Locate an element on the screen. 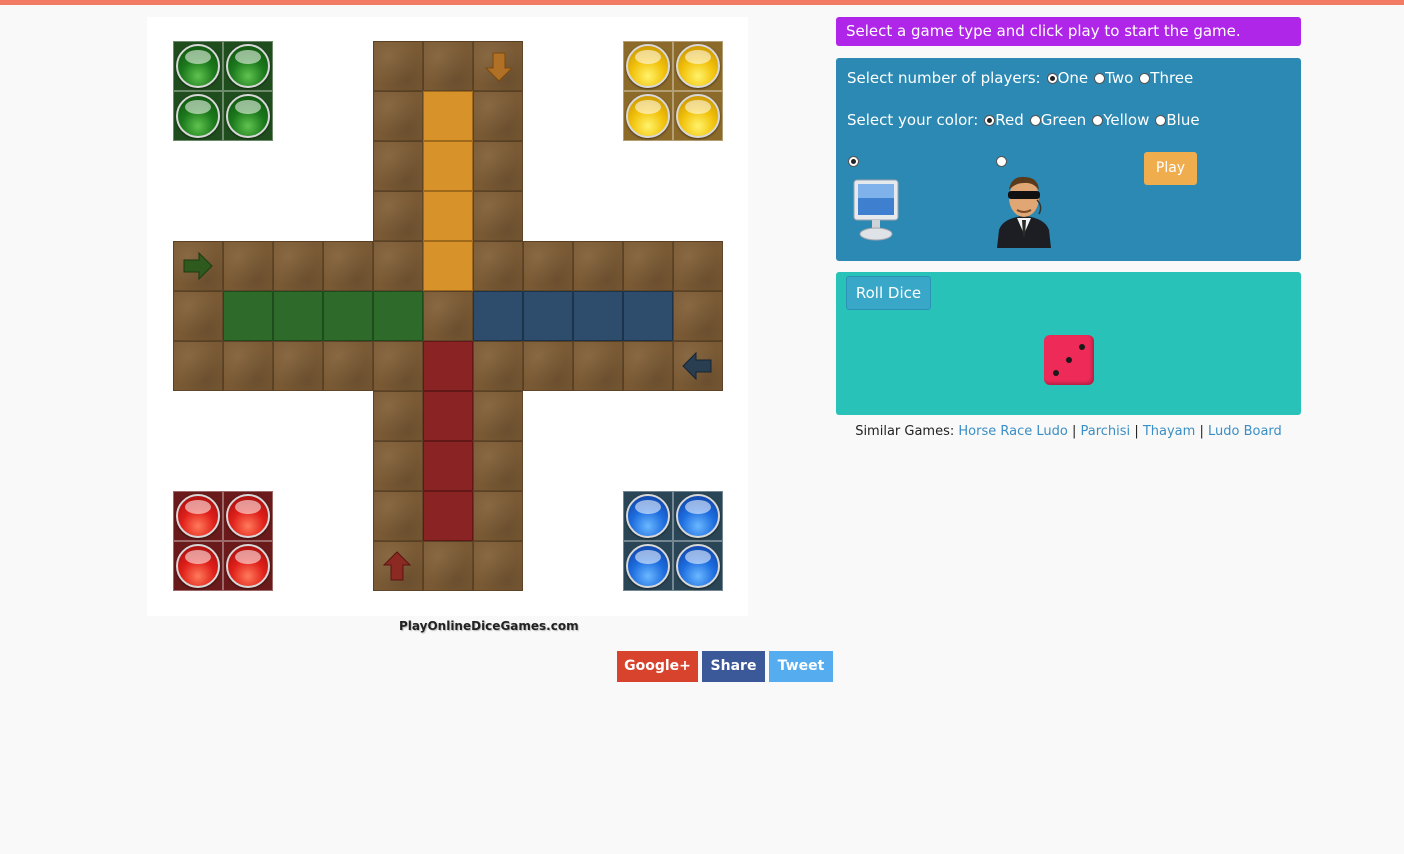 The image size is (1404, 854). link-ludo-board: Ludo Board is located at coordinates (1245, 431).